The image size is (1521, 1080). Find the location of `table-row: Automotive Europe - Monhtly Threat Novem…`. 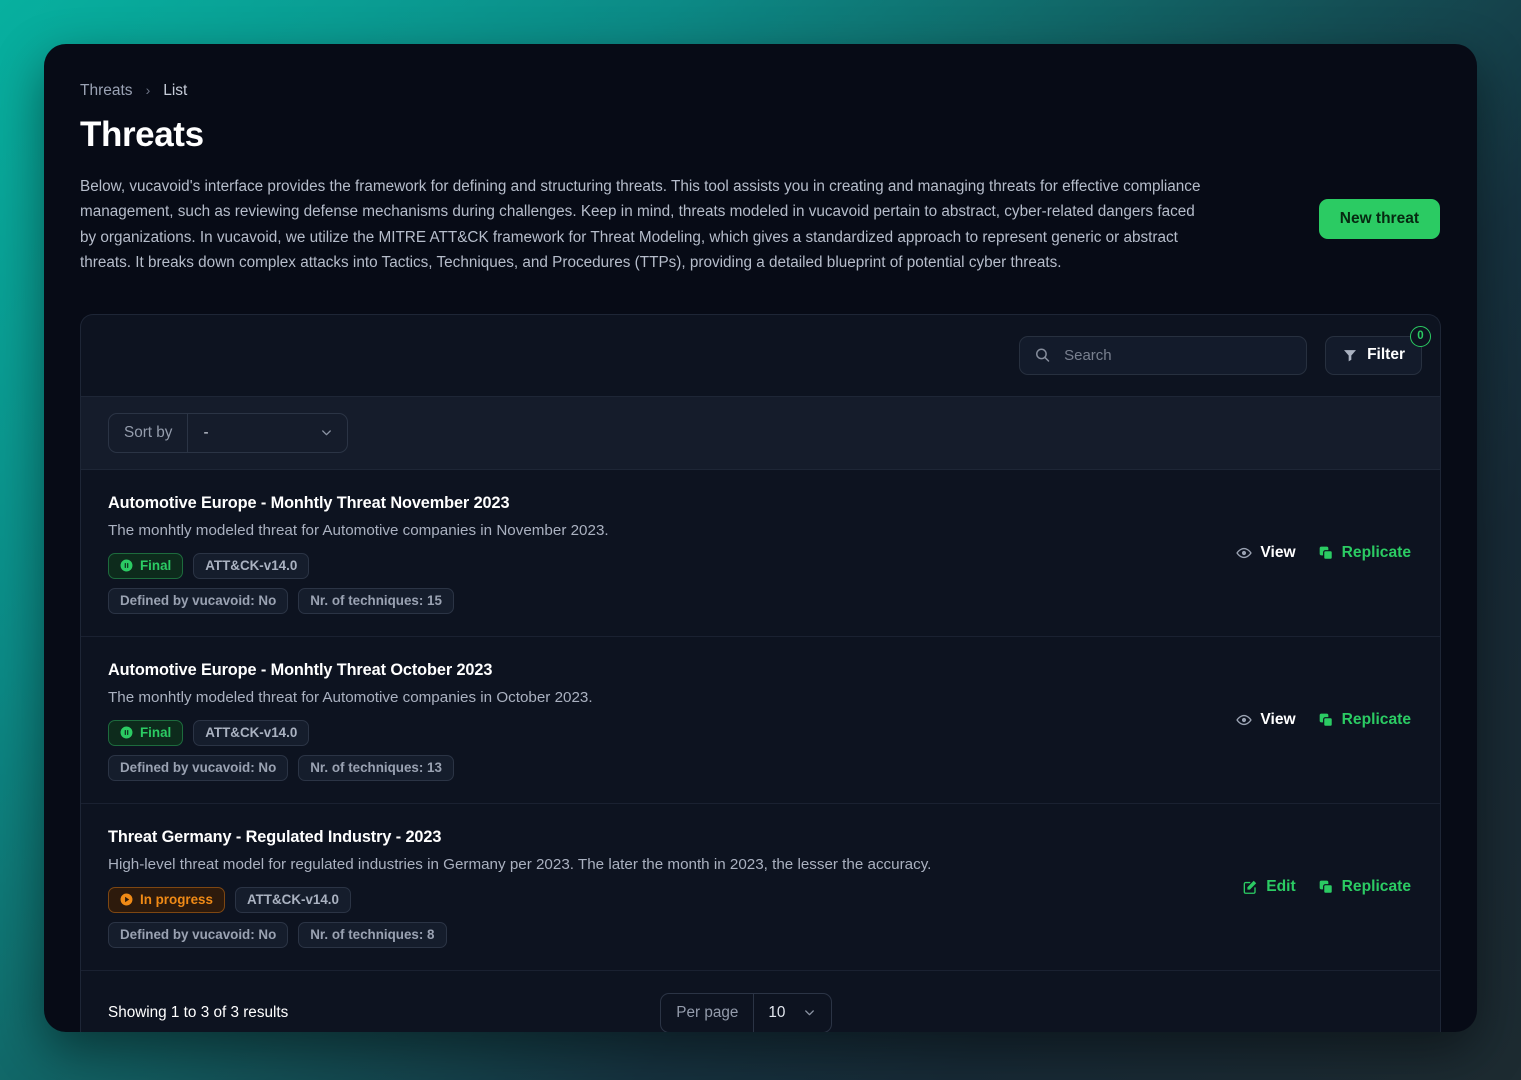

table-row: Automotive Europe - Monhtly Threat Novem… is located at coordinates (760, 553).